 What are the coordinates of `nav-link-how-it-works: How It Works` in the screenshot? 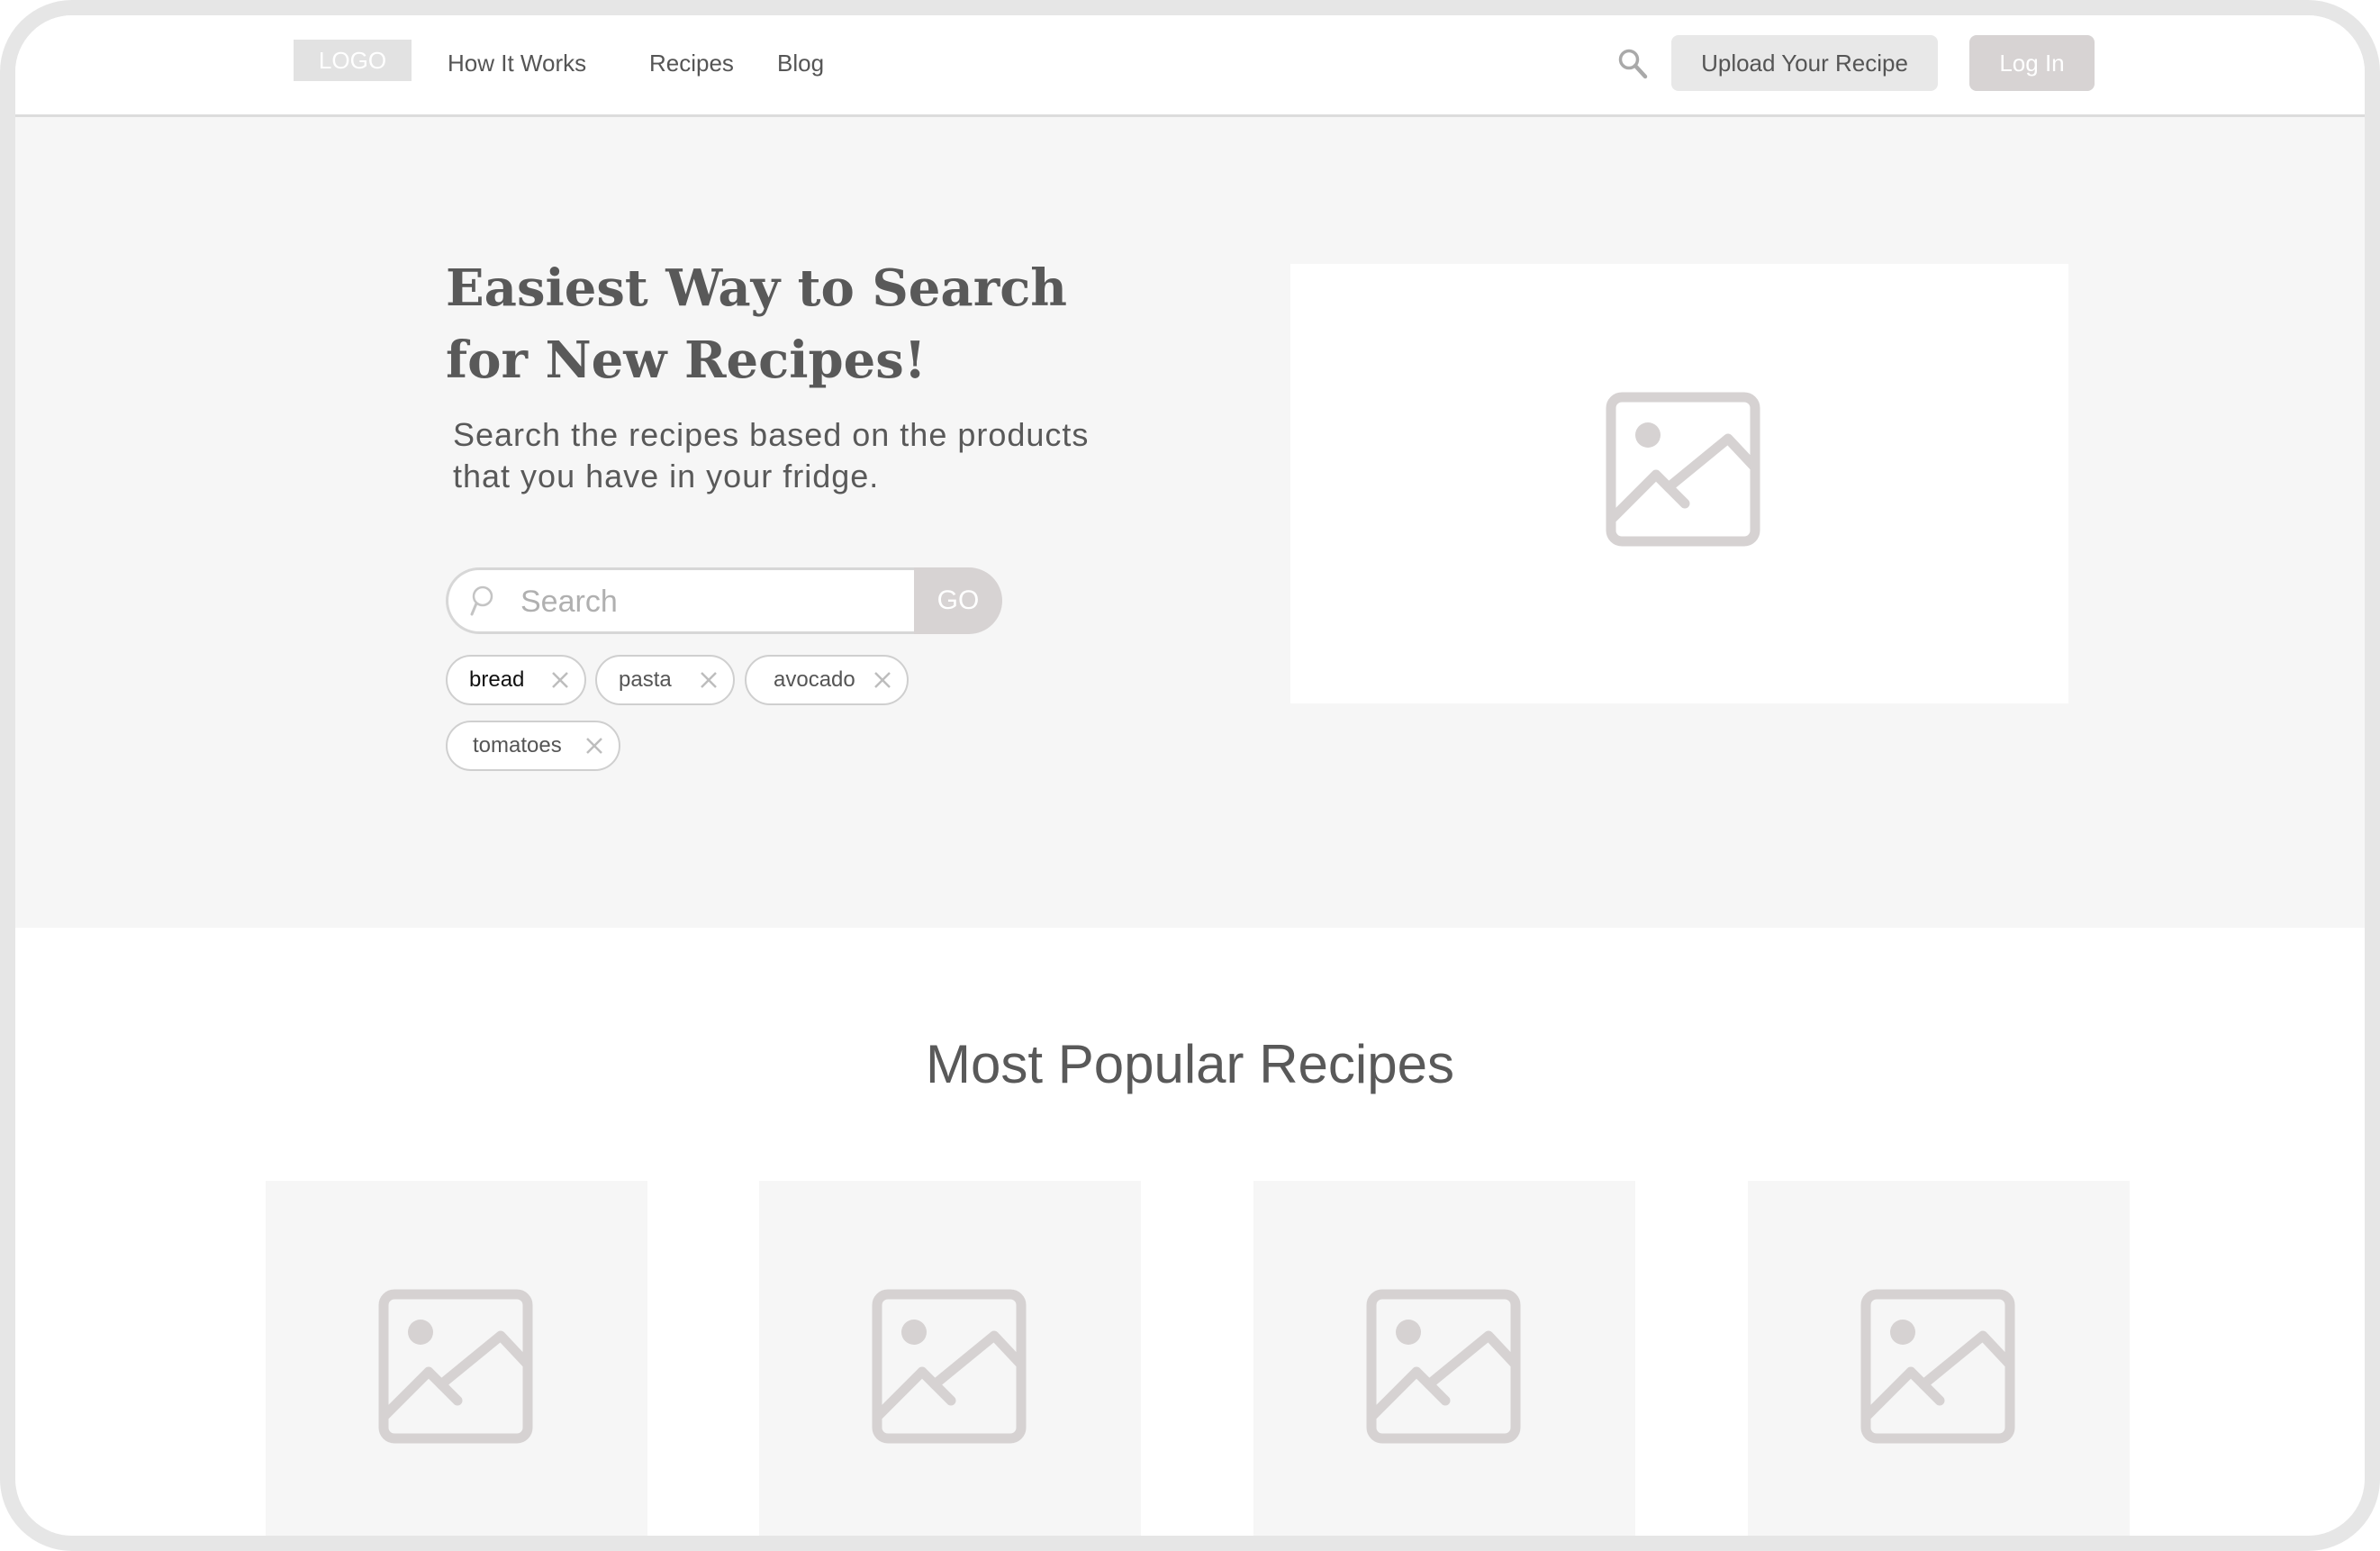 It's located at (517, 63).